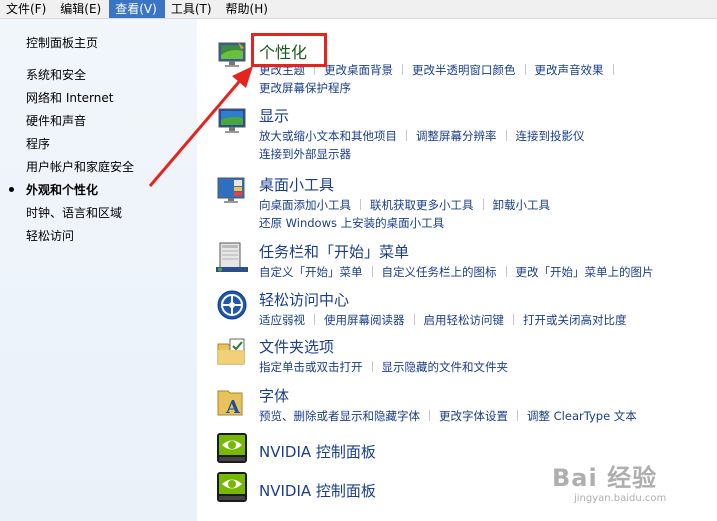 The width and height of the screenshot is (717, 521). Describe the element at coordinates (620, 498) in the screenshot. I see `watermark-url: jingyan.baidu.com` at that location.